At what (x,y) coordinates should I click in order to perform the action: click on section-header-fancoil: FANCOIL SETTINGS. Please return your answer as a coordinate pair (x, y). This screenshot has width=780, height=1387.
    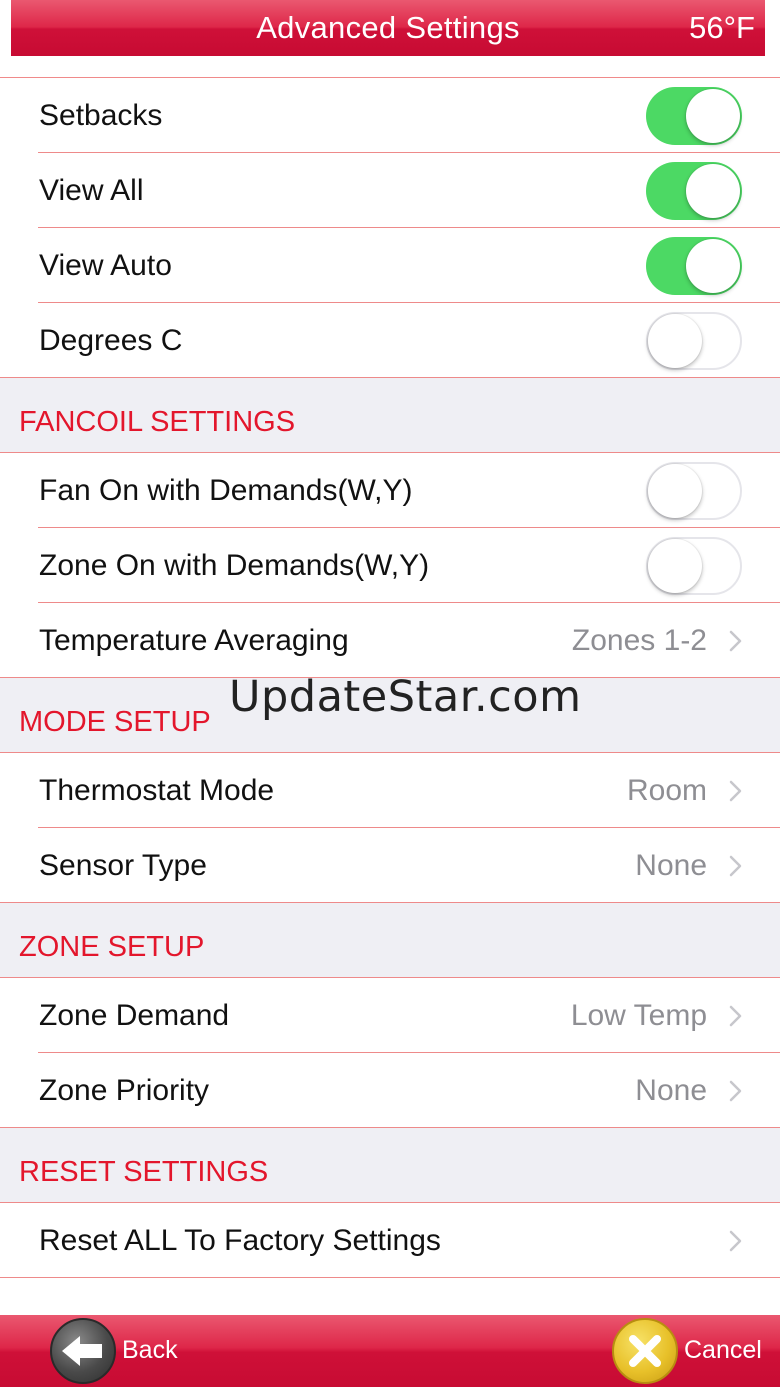
    Looking at the image, I should click on (390, 415).